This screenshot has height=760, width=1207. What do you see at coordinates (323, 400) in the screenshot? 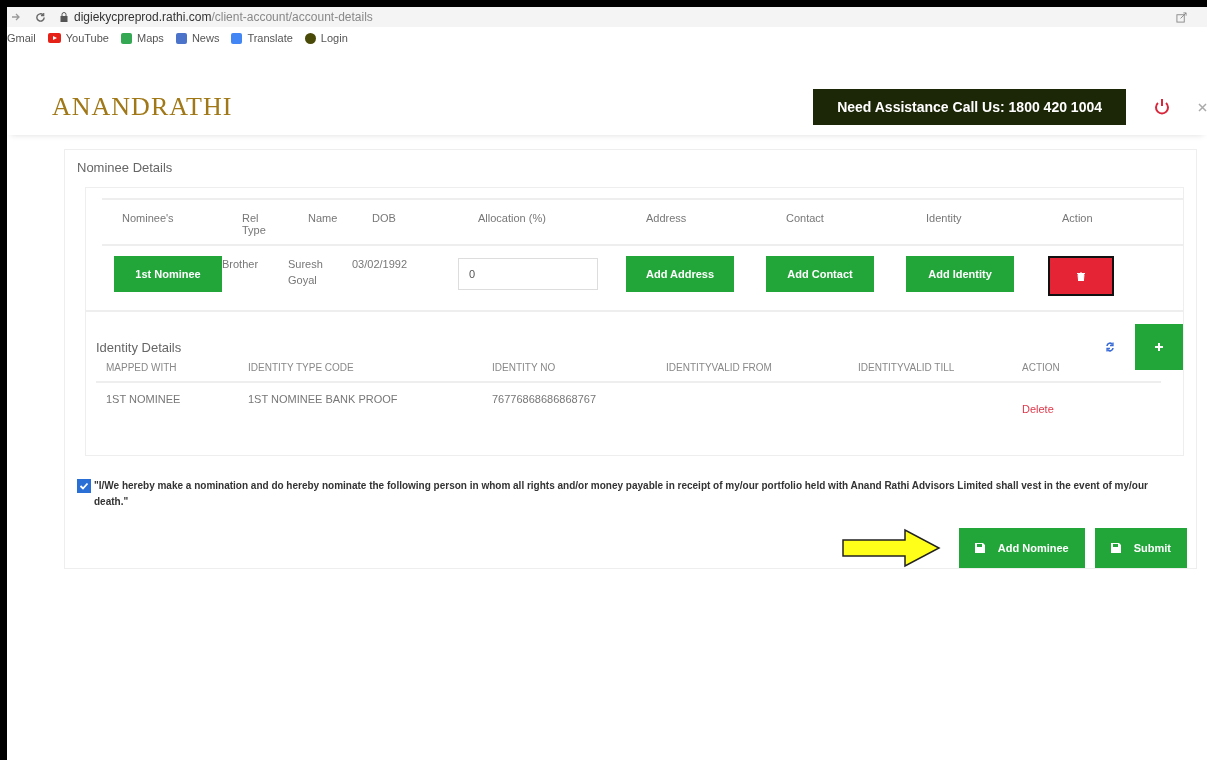
I see `table-cell-text: 1ST NOMINEE BANK PROOF` at bounding box center [323, 400].